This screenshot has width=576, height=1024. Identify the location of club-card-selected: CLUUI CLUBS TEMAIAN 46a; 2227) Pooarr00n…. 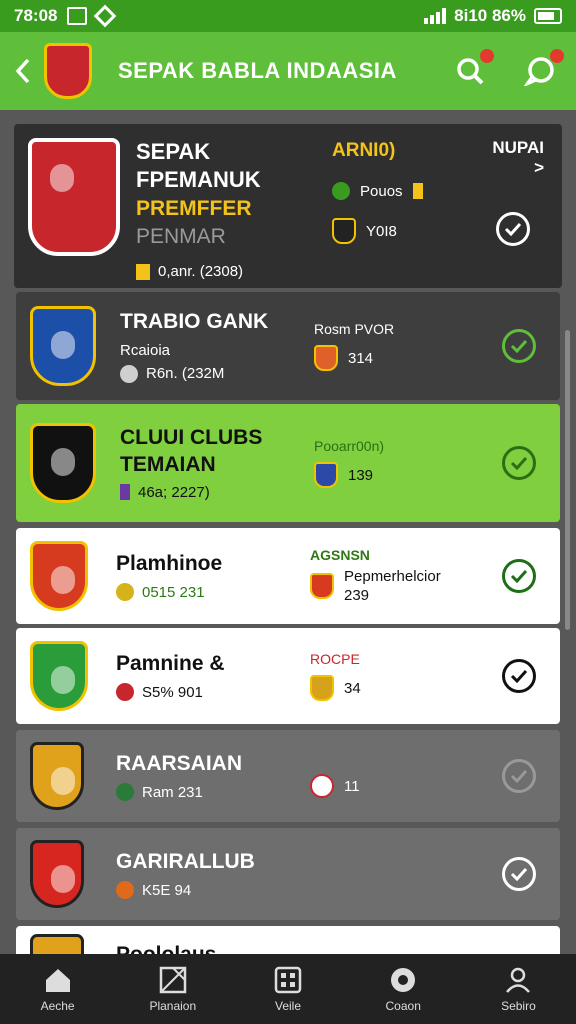
(288, 463).